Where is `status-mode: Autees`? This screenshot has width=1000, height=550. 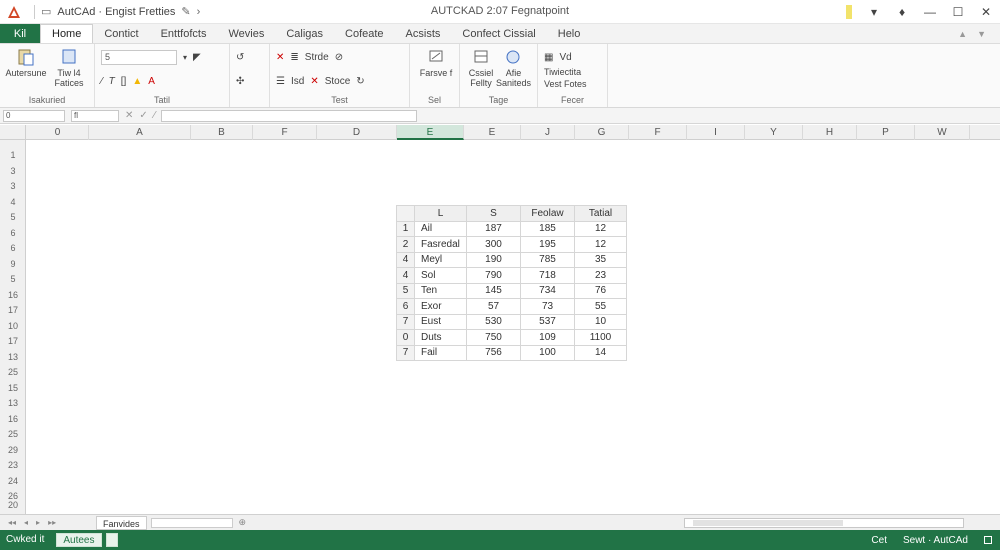
status-mode: Autees is located at coordinates (79, 540).